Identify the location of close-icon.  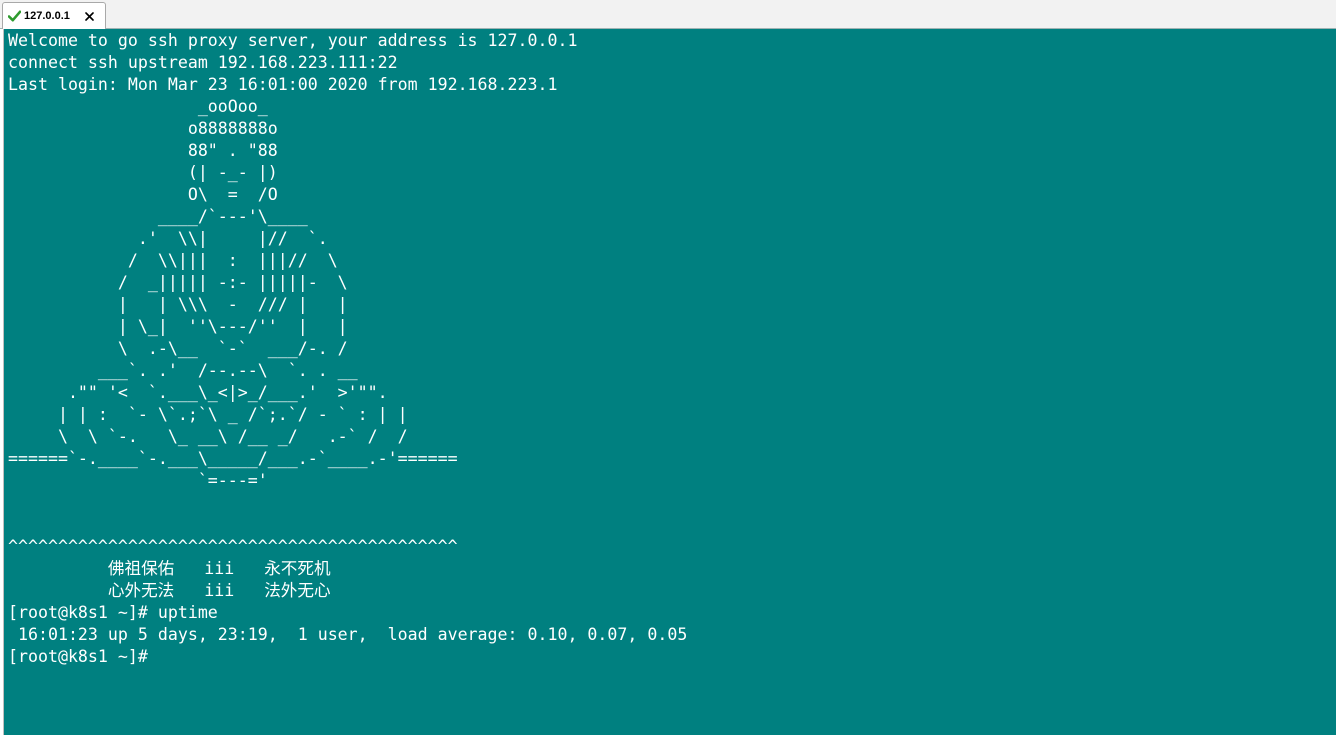
(90, 16).